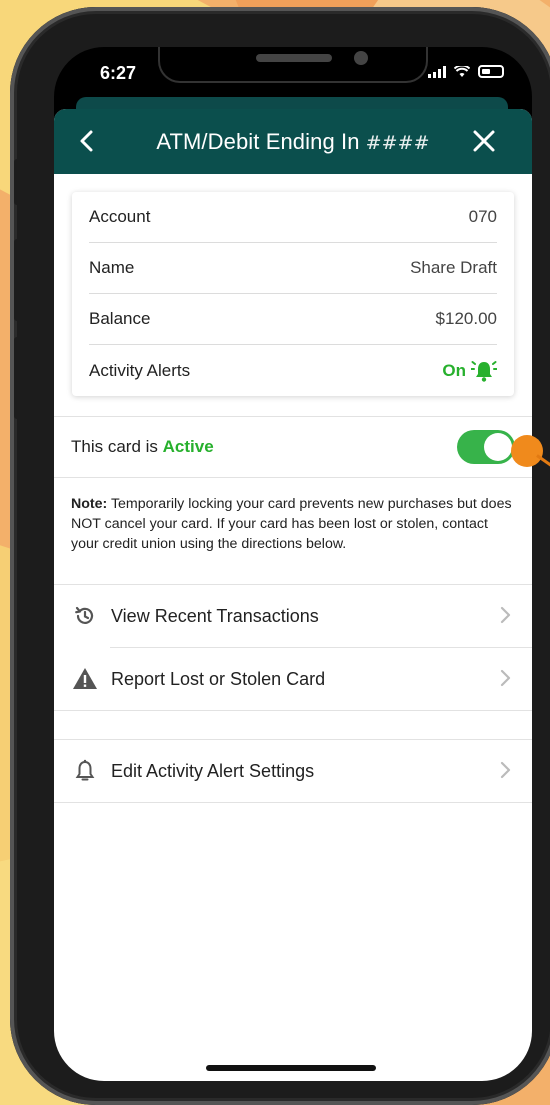  What do you see at coordinates (293, 217) in the screenshot?
I see `account-row: Account 070` at bounding box center [293, 217].